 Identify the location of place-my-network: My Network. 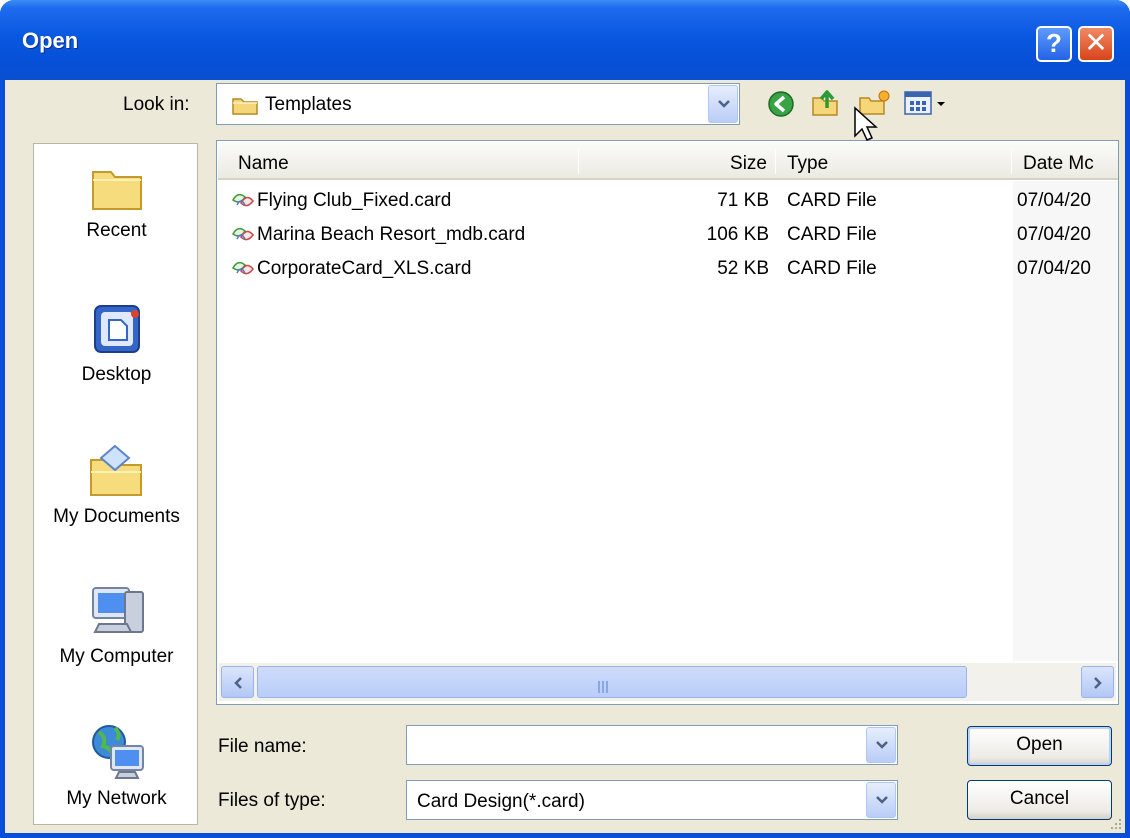
(116, 766).